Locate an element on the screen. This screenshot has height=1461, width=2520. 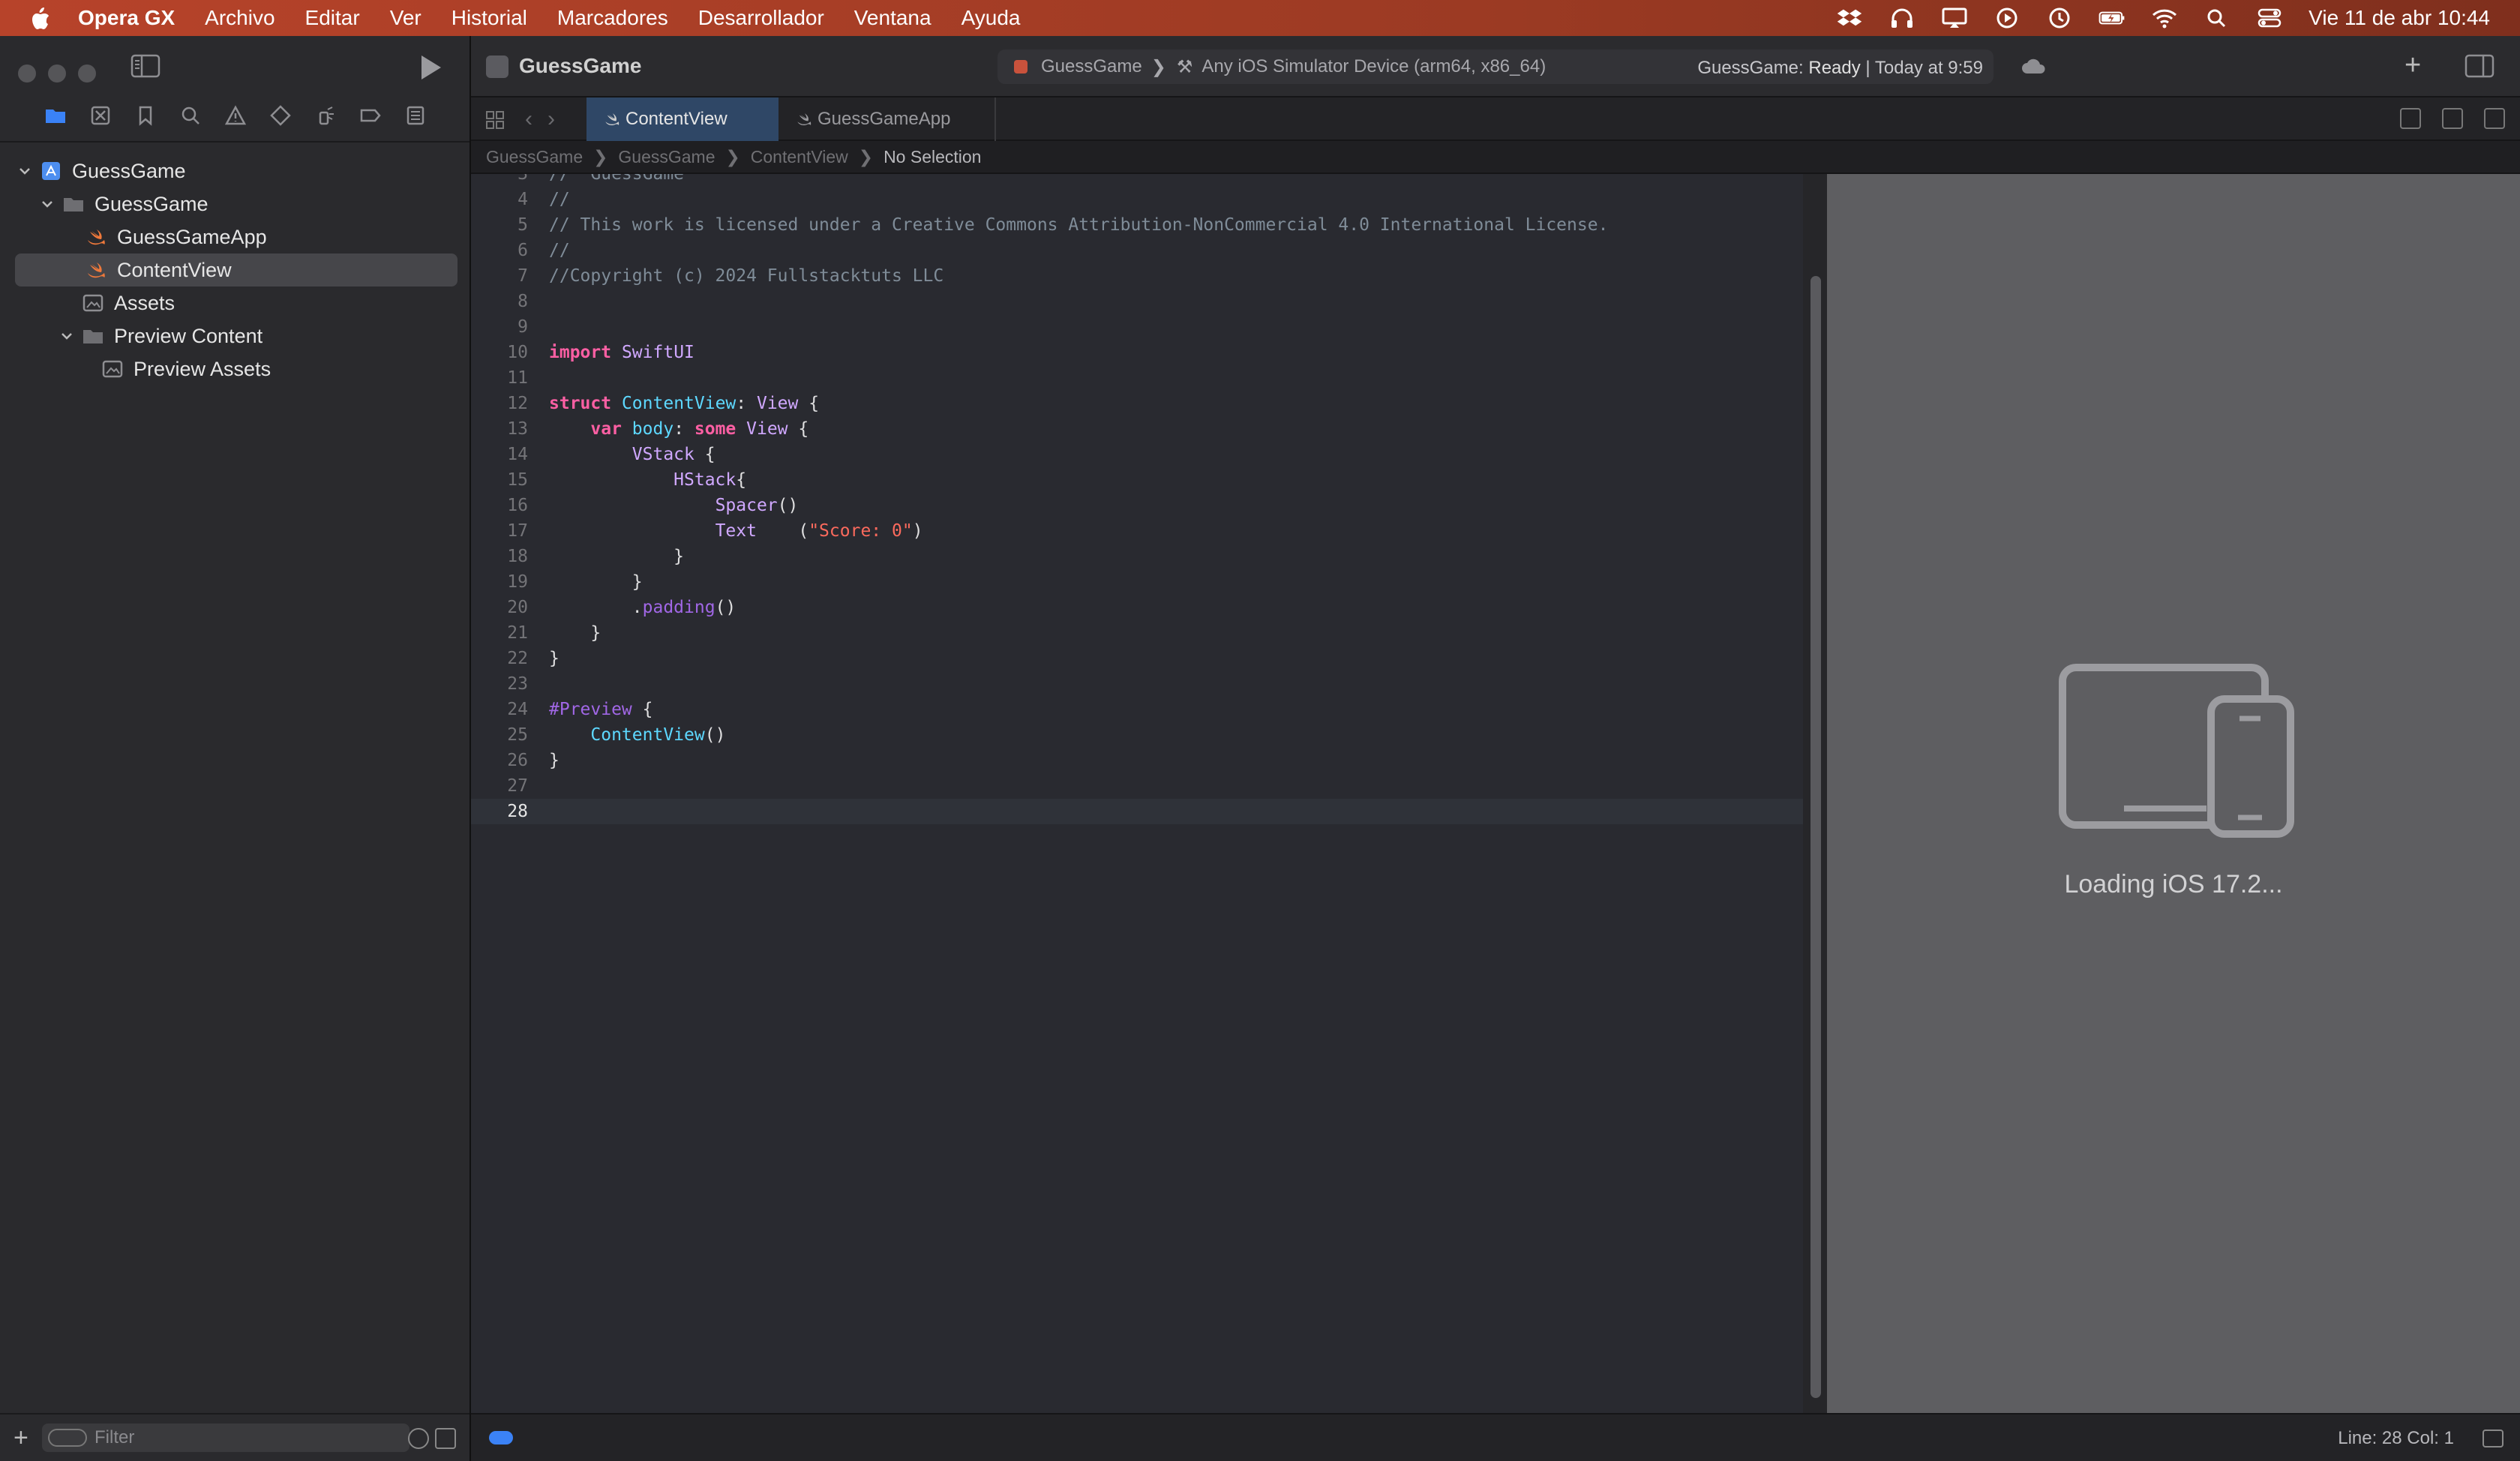
apple-icon is located at coordinates (39, 18).